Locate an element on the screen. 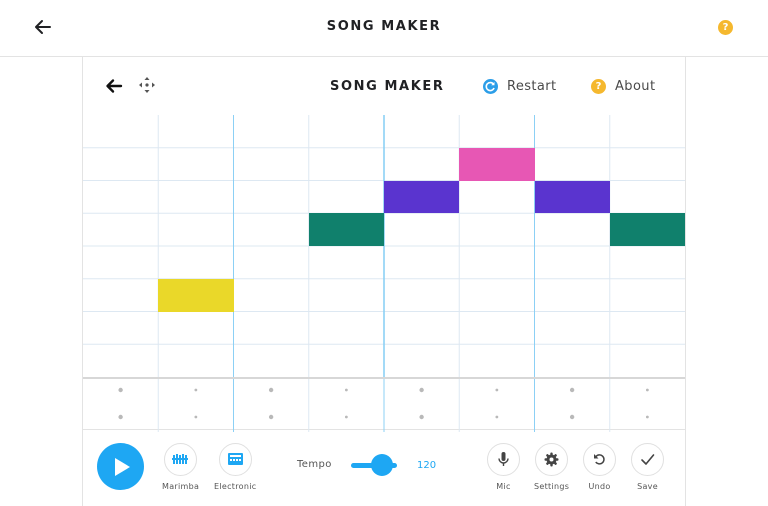 The width and height of the screenshot is (768, 506). about-button: ? About is located at coordinates (623, 86).